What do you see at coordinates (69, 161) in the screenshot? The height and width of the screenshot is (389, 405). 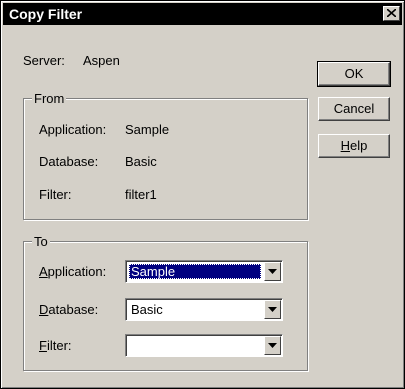 I see `from-database-label: Database:` at bounding box center [69, 161].